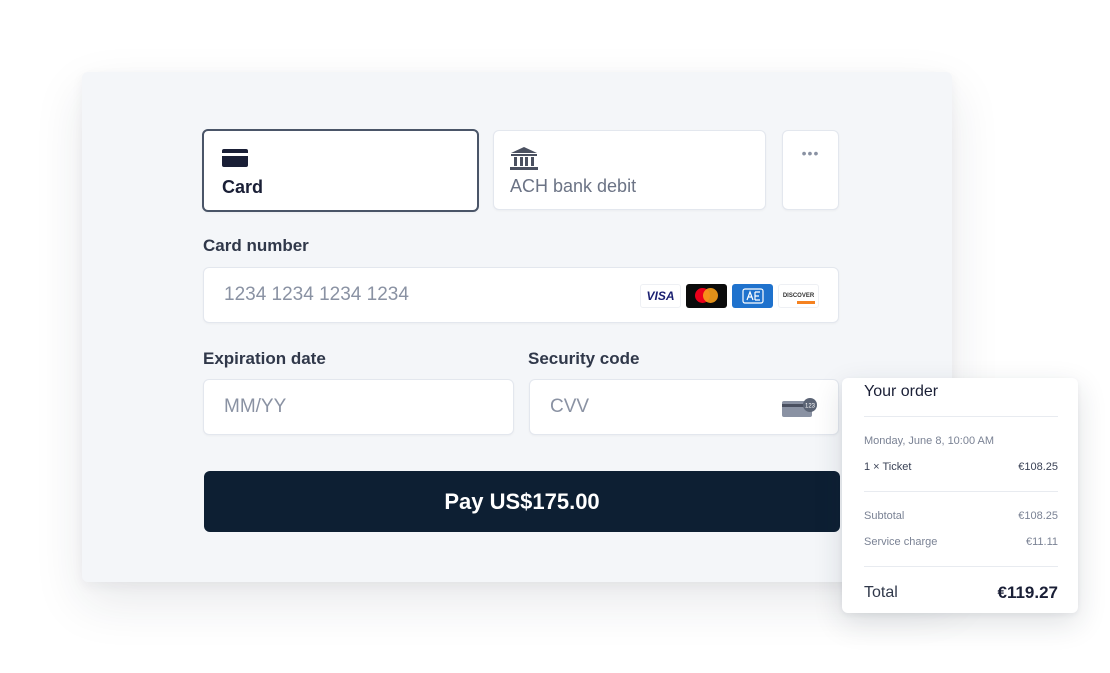 The width and height of the screenshot is (1110, 673). What do you see at coordinates (660, 296) in the screenshot?
I see `visa-icon: VISA` at bounding box center [660, 296].